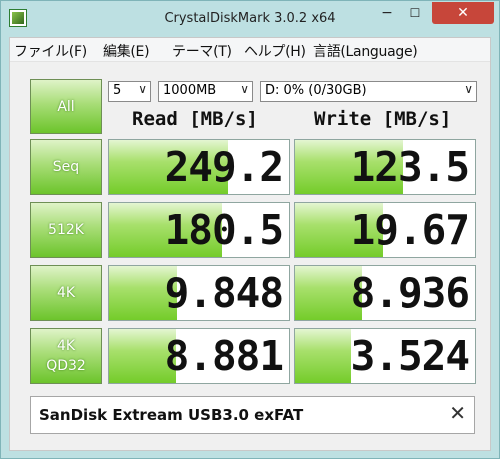  I want to click on 4k-qd32-test-button: 4K QD32, so click(66, 356).